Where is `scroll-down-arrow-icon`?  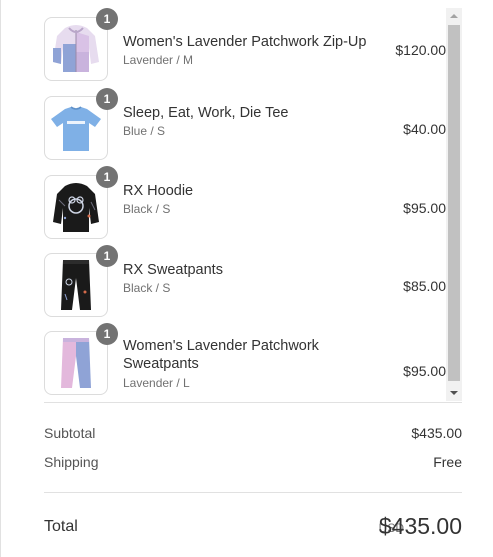 scroll-down-arrow-icon is located at coordinates (454, 393).